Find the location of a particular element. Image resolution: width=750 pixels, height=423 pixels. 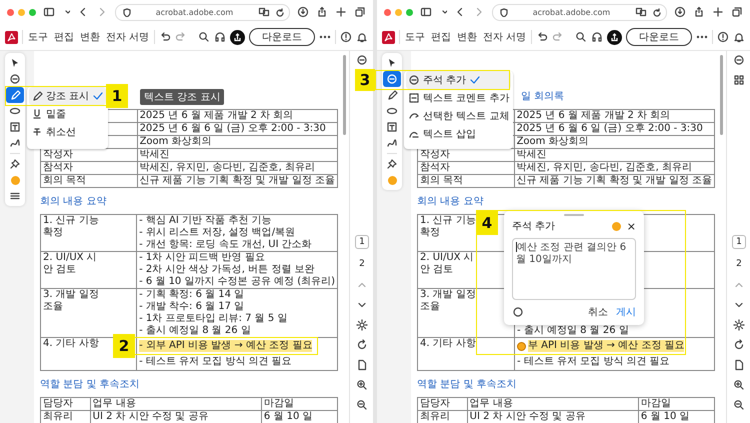

table-cell: 1. 신규 기능 확정 is located at coordinates (88, 233).